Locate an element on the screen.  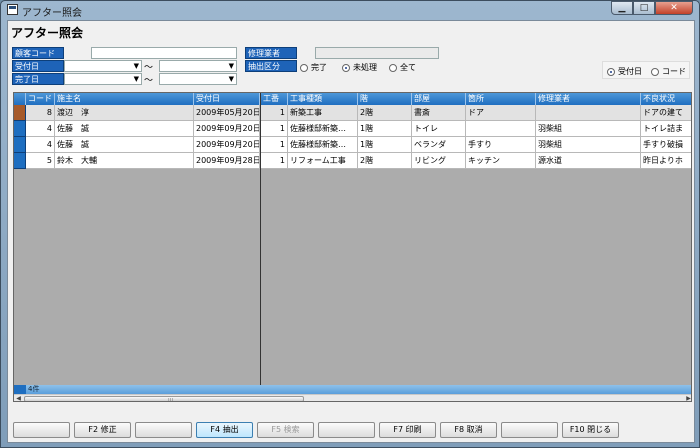
scroll-left-icon: ◀ is located at coordinates (18, 398).